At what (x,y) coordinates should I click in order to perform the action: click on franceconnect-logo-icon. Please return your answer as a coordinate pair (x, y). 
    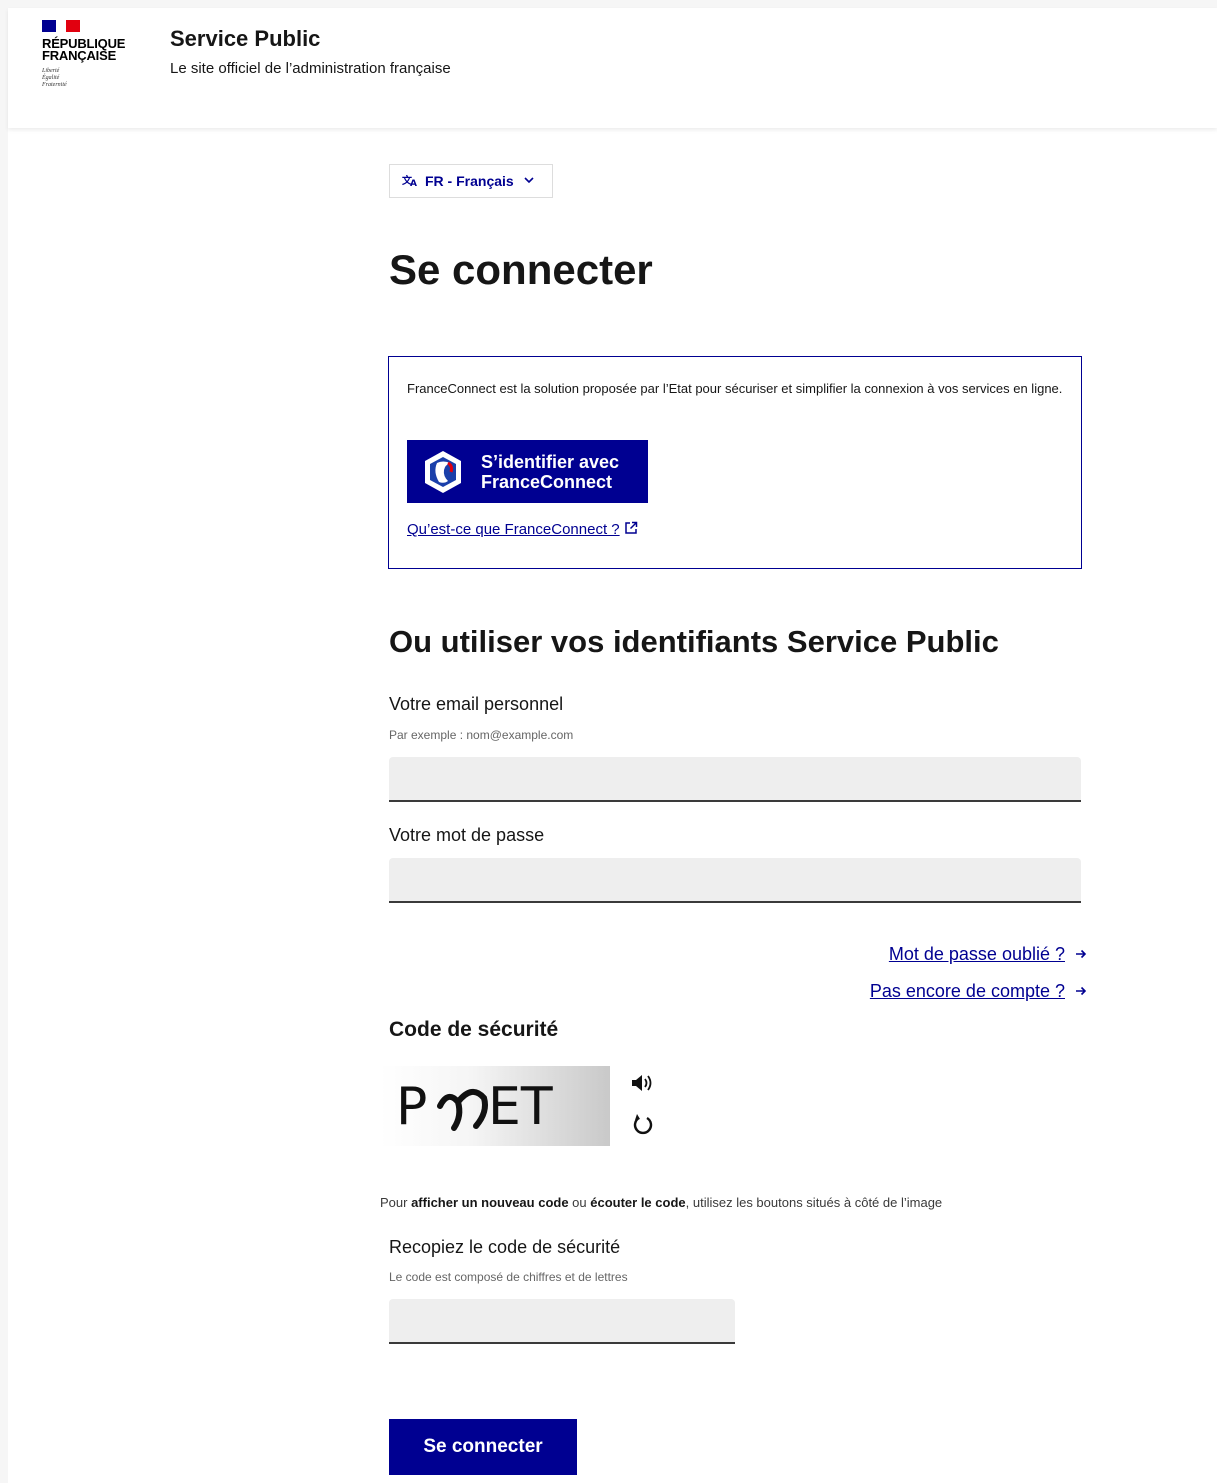
    Looking at the image, I should click on (443, 471).